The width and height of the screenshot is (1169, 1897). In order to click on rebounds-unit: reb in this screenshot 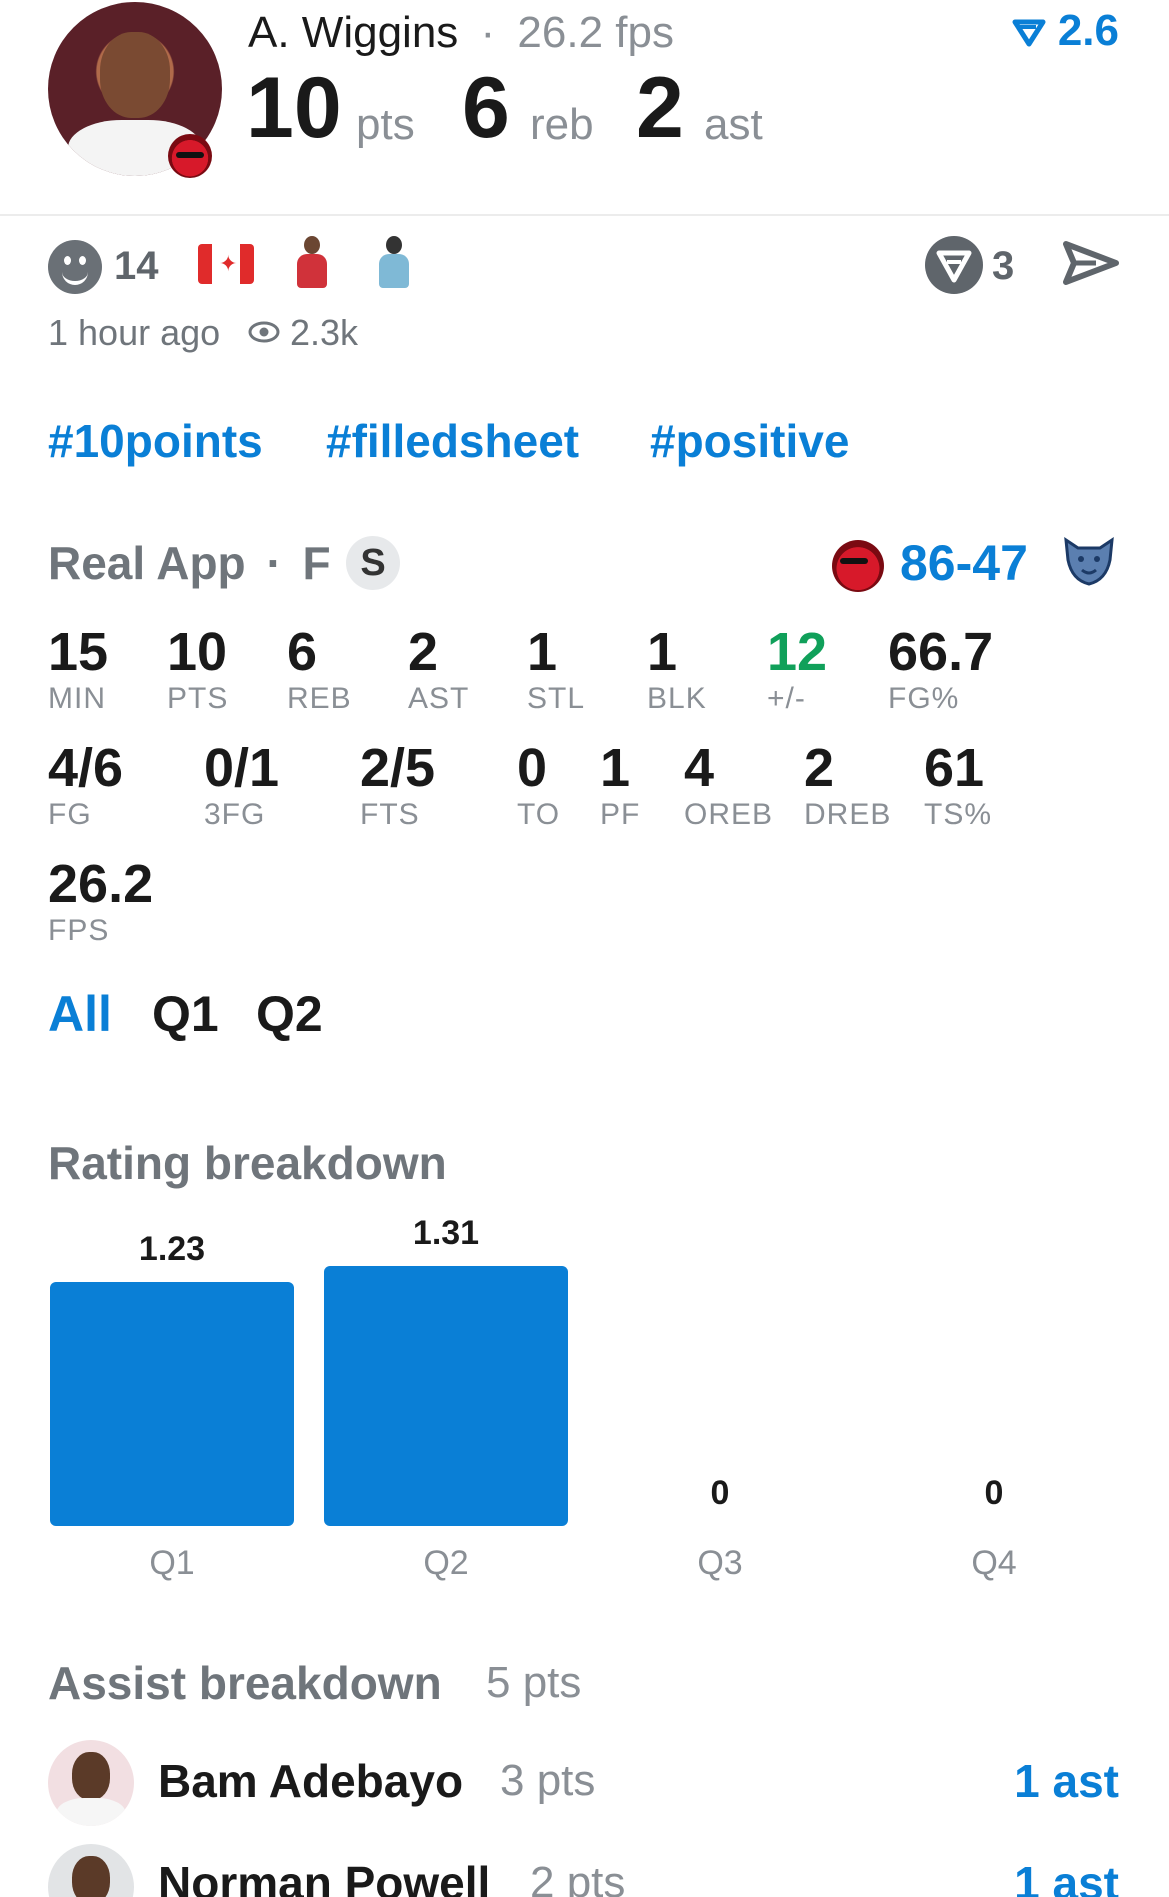, I will do `click(562, 124)`.